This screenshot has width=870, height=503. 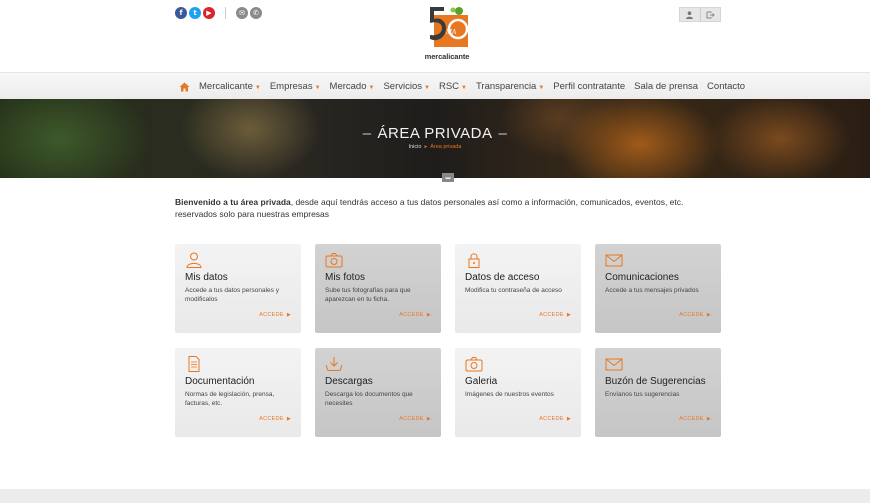 I want to click on nav-item-perfil-contratante: Perfil contratante, so click(x=589, y=86).